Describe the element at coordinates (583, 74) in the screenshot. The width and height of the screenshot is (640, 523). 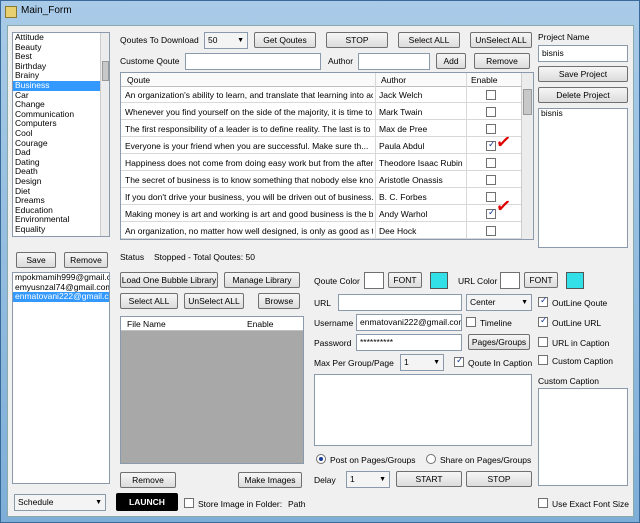
I see `save-project-button: Save Project` at that location.